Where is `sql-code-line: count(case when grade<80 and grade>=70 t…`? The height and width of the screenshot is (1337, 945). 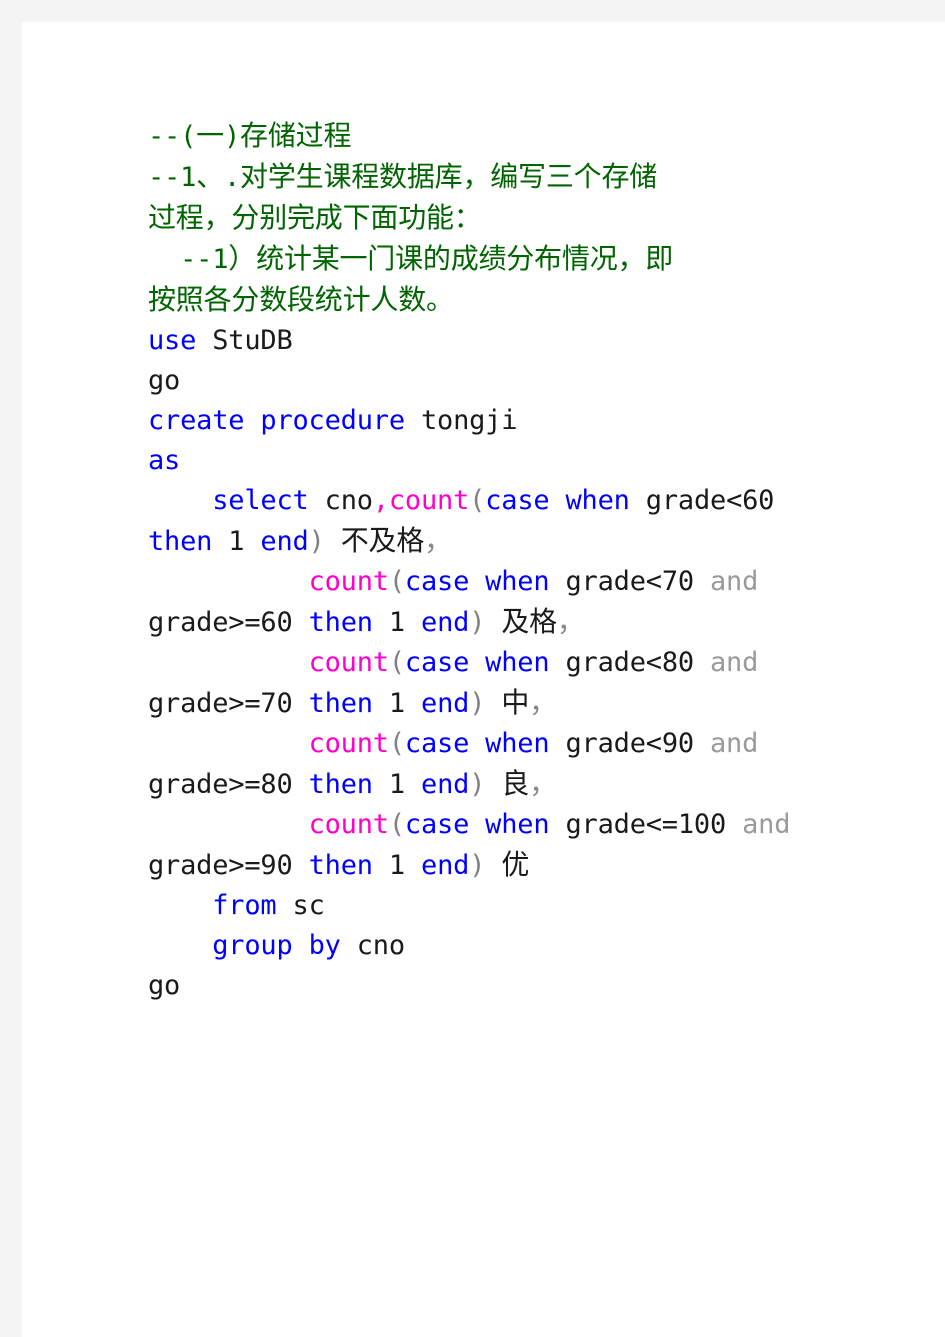
sql-code-line: count(case when grade<80 and grade>=70 t… is located at coordinates (498, 683).